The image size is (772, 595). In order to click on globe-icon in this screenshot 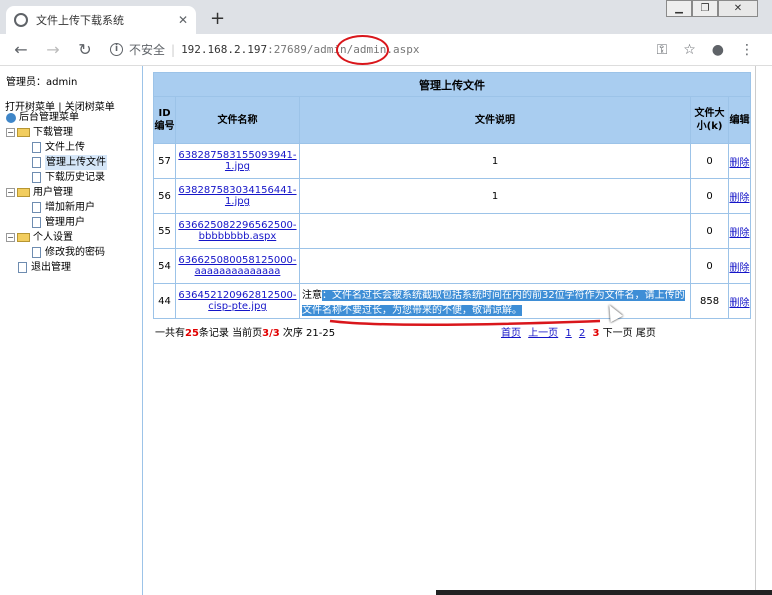, I will do `click(21, 20)`.